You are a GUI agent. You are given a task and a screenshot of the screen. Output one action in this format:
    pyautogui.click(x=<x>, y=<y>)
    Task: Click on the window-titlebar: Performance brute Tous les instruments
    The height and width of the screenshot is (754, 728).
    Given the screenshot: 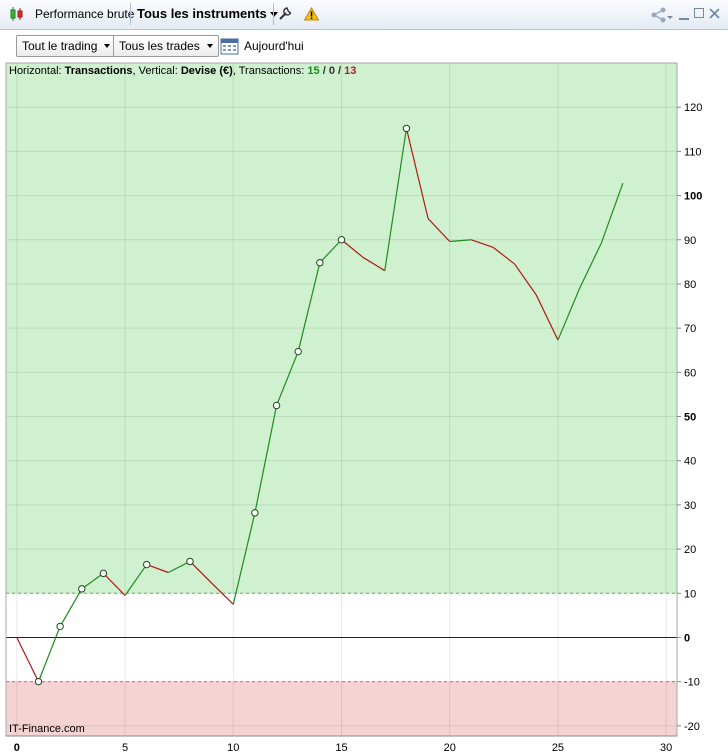 What is the action you would take?
    pyautogui.click(x=364, y=15)
    